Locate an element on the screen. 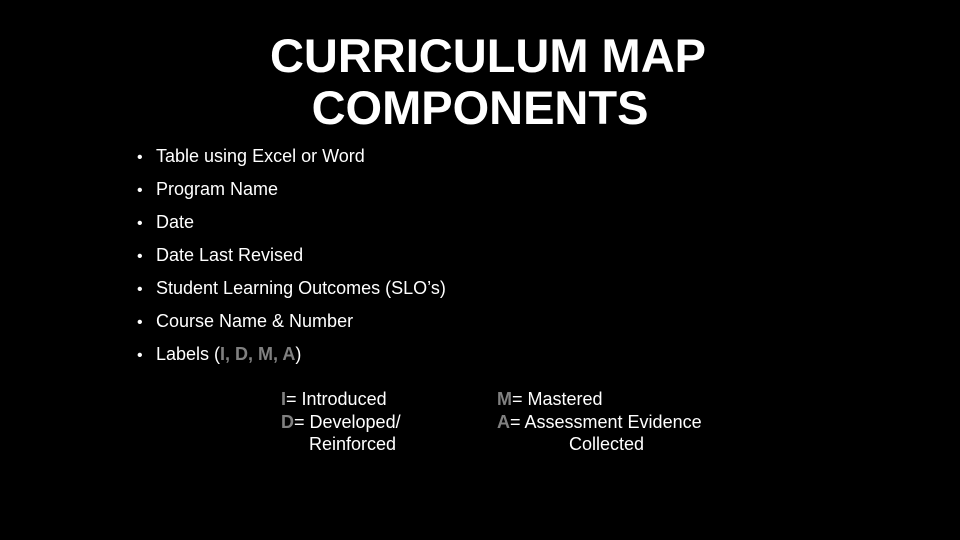 The height and width of the screenshot is (540, 960). legend-item-assessment: A= Assessment Evidence is located at coordinates (599, 422).